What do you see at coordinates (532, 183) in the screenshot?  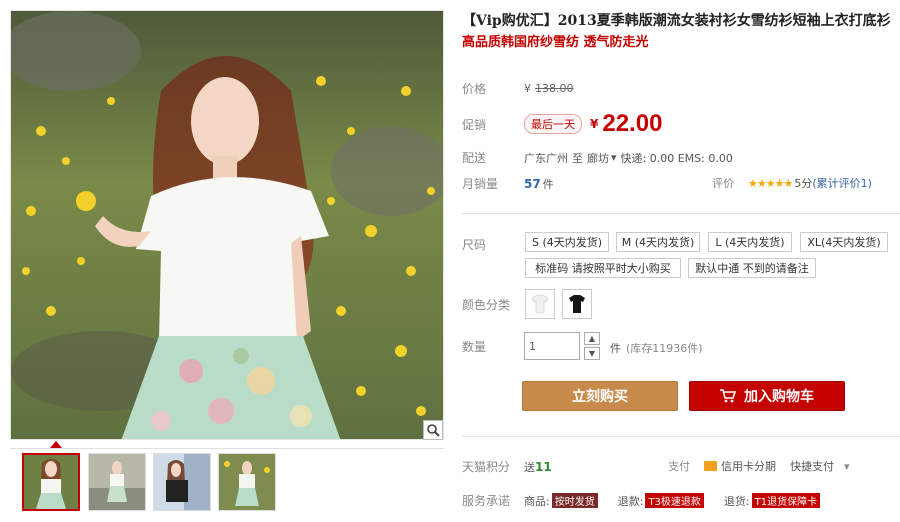 I see `sales-count: 57` at bounding box center [532, 183].